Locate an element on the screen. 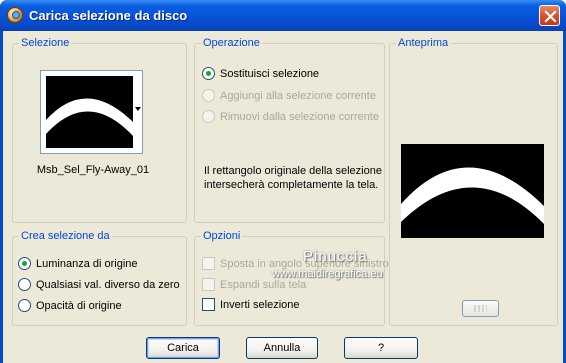 Image resolution: width=566 pixels, height=363 pixels. radio-sostituisci-selezione: Sostituisci selezione is located at coordinates (260, 73).